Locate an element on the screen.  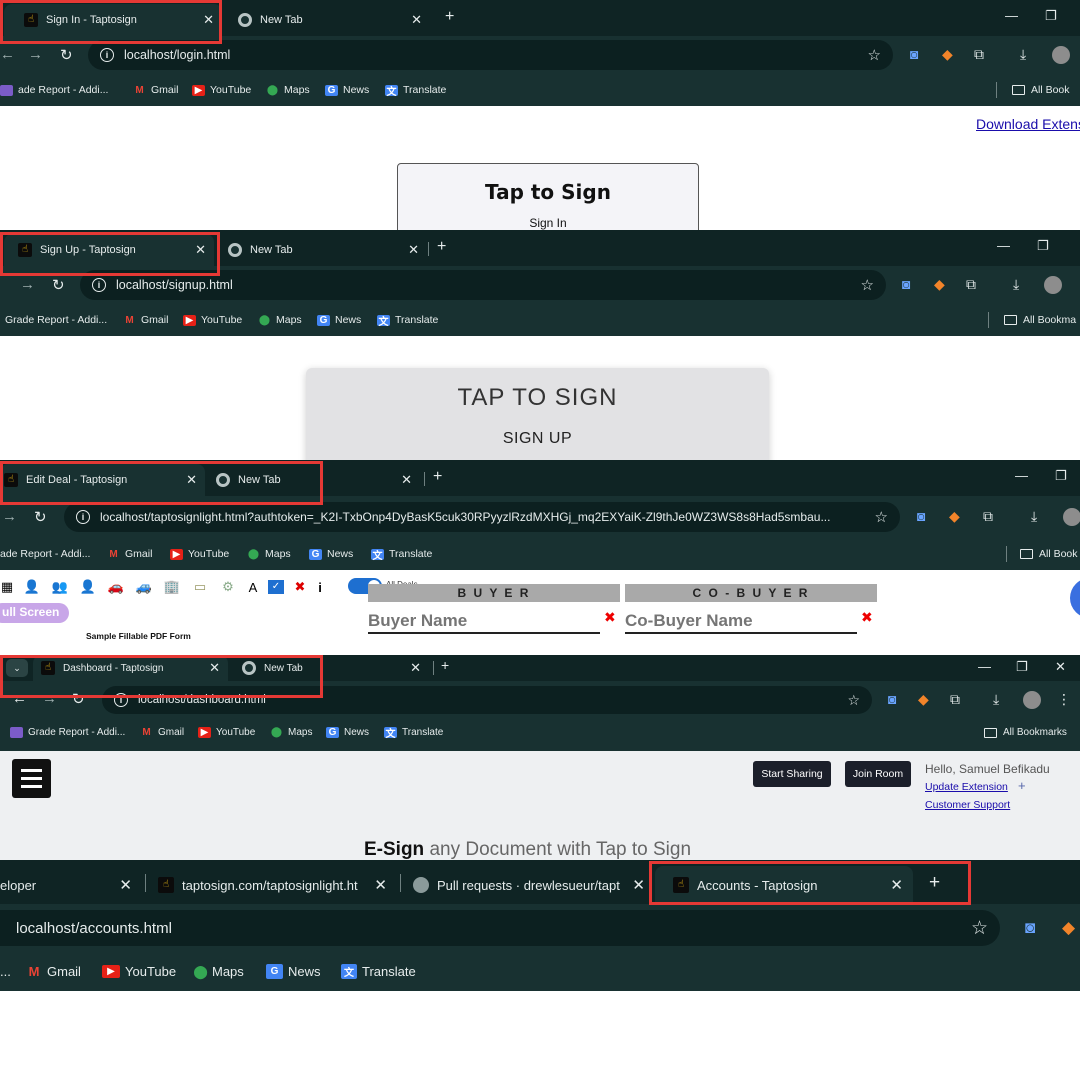
join-room-button: Join Room is located at coordinates (878, 774).